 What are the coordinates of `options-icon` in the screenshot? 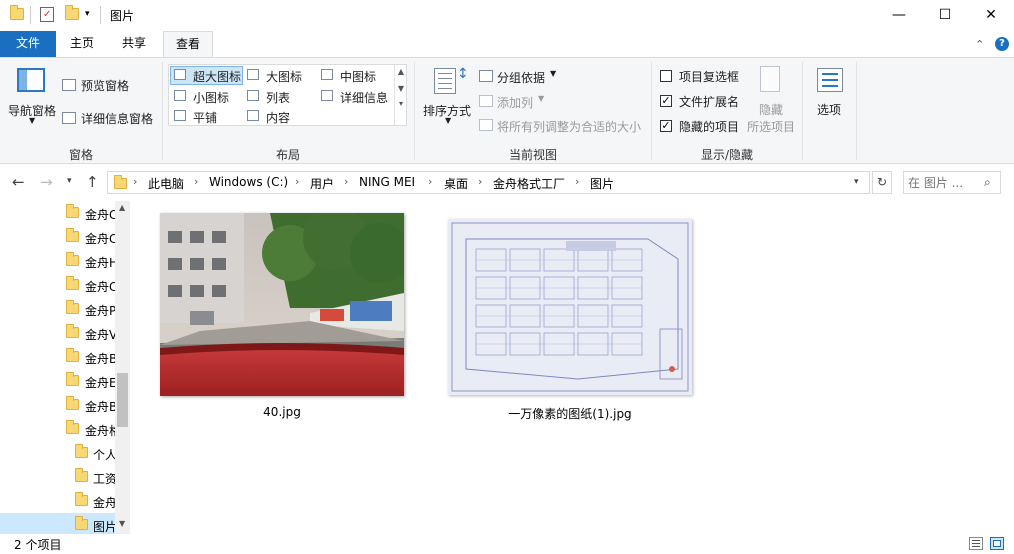 It's located at (830, 80).